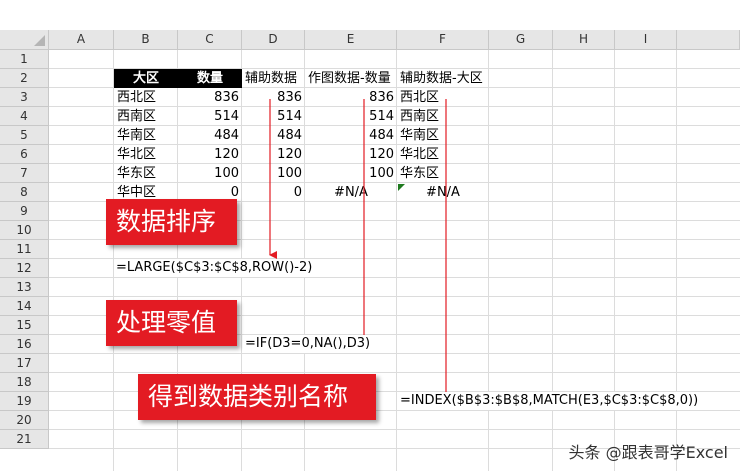  What do you see at coordinates (214, 268) in the screenshot?
I see `formula-large: =LARGE($C$3:$C$8,ROW()-2)` at bounding box center [214, 268].